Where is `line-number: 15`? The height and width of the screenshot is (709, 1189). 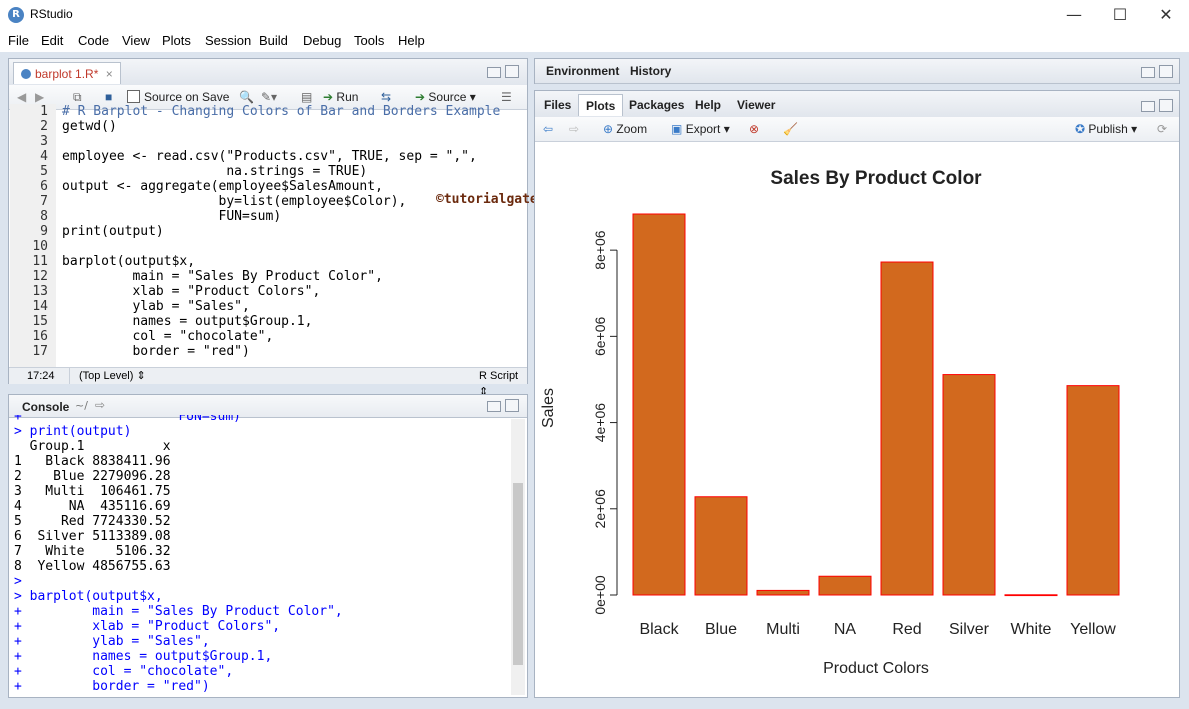
line-number: 15 is located at coordinates (40, 321).